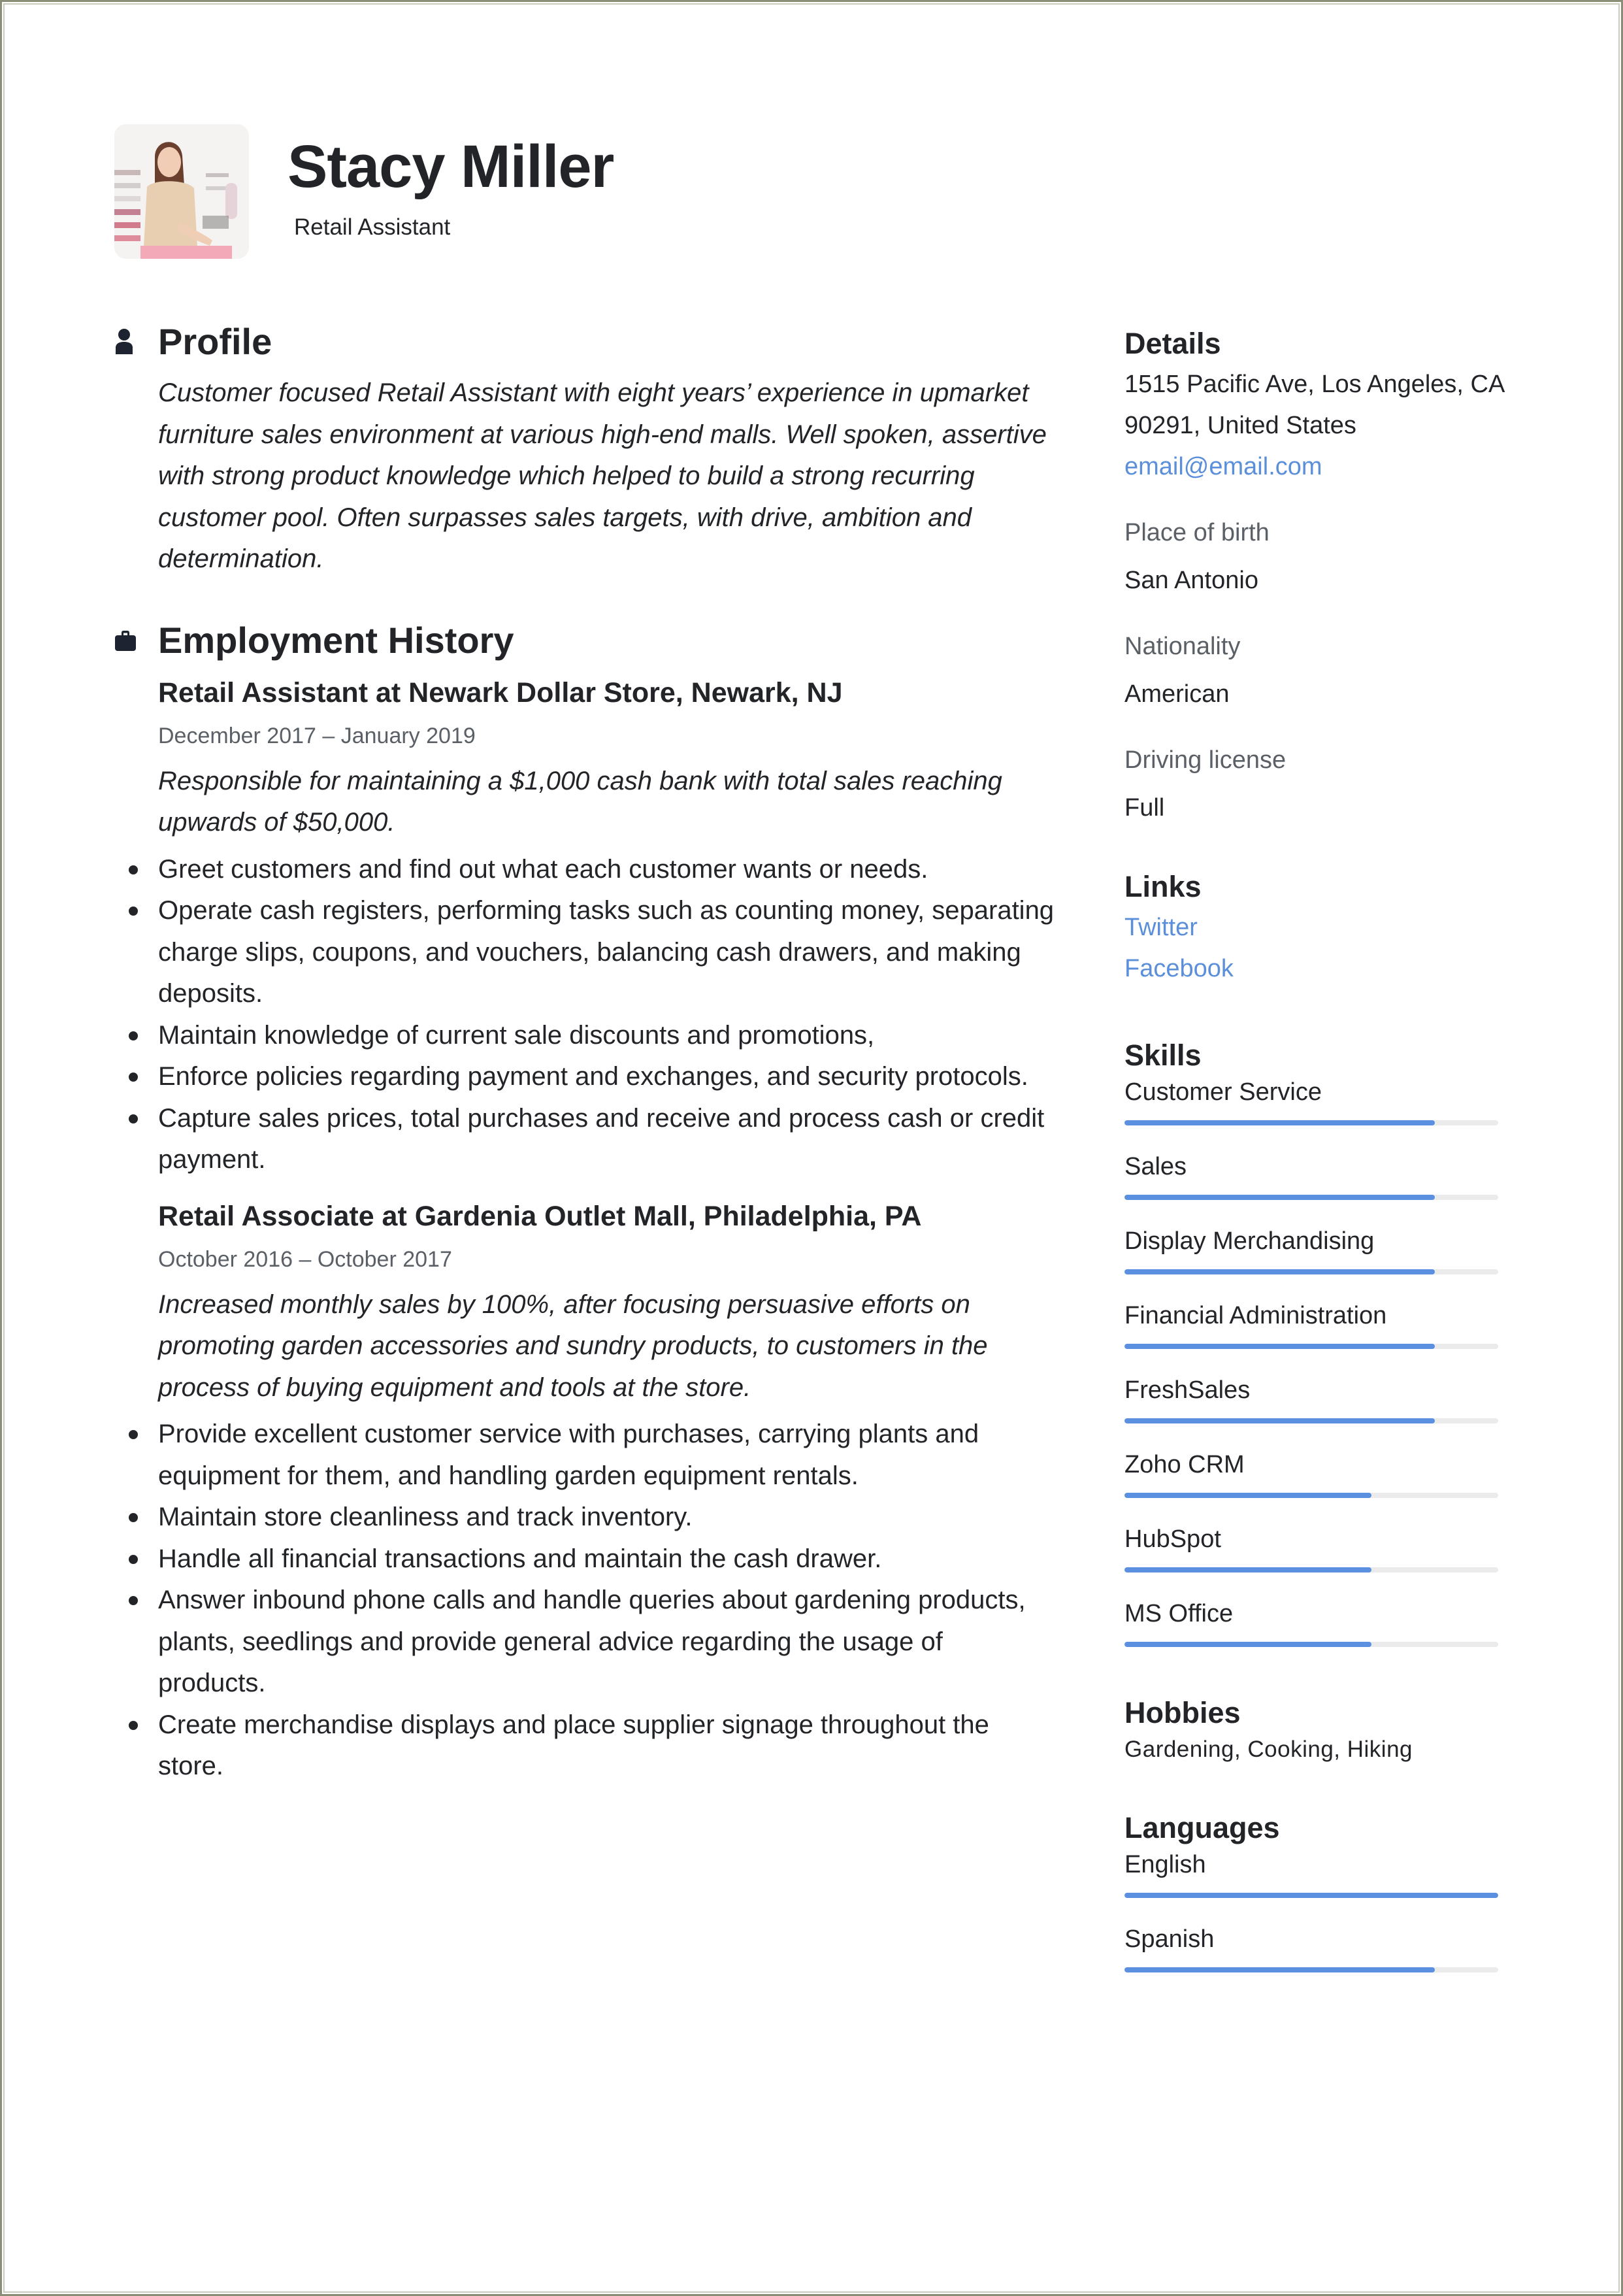 The width and height of the screenshot is (1623, 2296). I want to click on skill-item: HubSpot, so click(1311, 1547).